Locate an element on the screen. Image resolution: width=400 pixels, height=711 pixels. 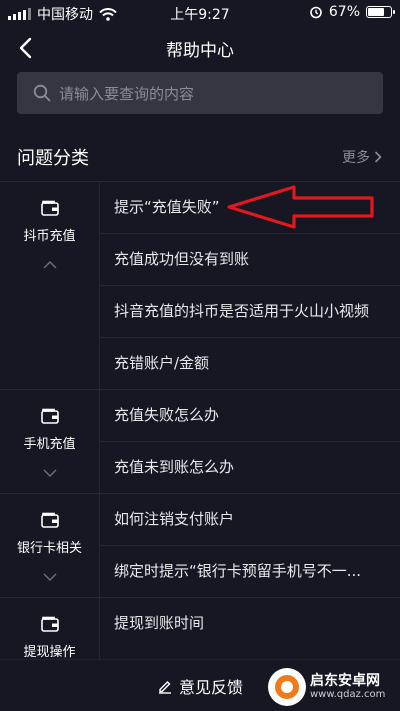
category-group: 提现操作 提现到账时间 is located at coordinates (200, 629).